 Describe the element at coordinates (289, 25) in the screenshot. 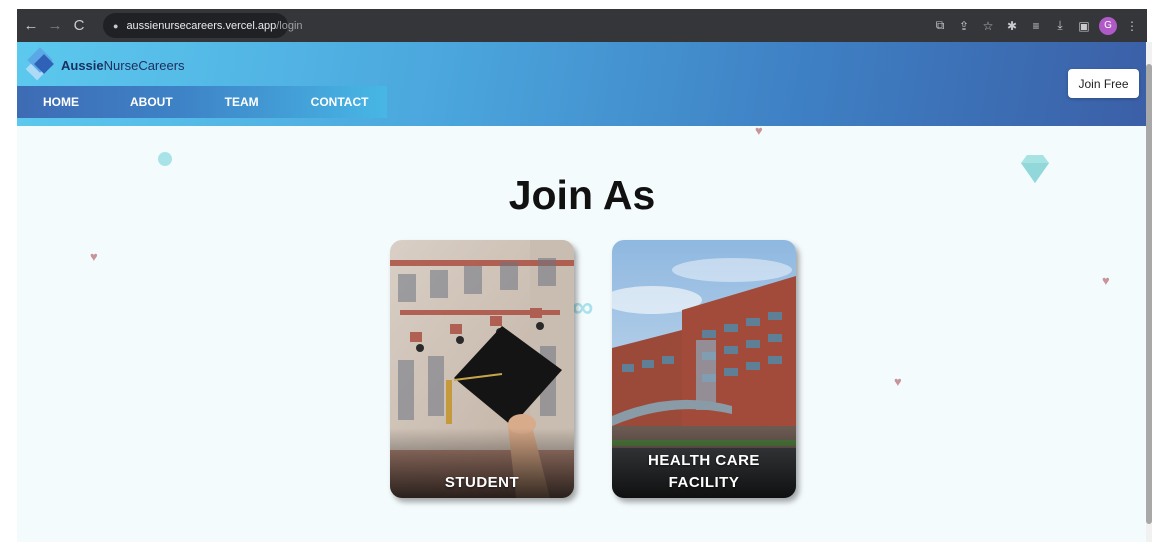

I see `url-path: /login` at that location.